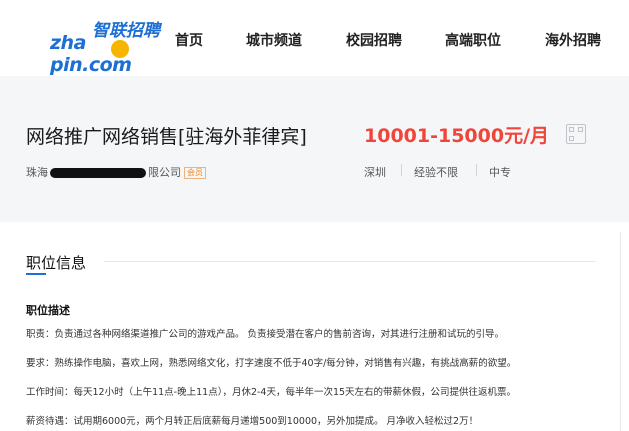 The width and height of the screenshot is (629, 431). Describe the element at coordinates (457, 136) in the screenshot. I see `salary: 10001-15000元/月` at that location.